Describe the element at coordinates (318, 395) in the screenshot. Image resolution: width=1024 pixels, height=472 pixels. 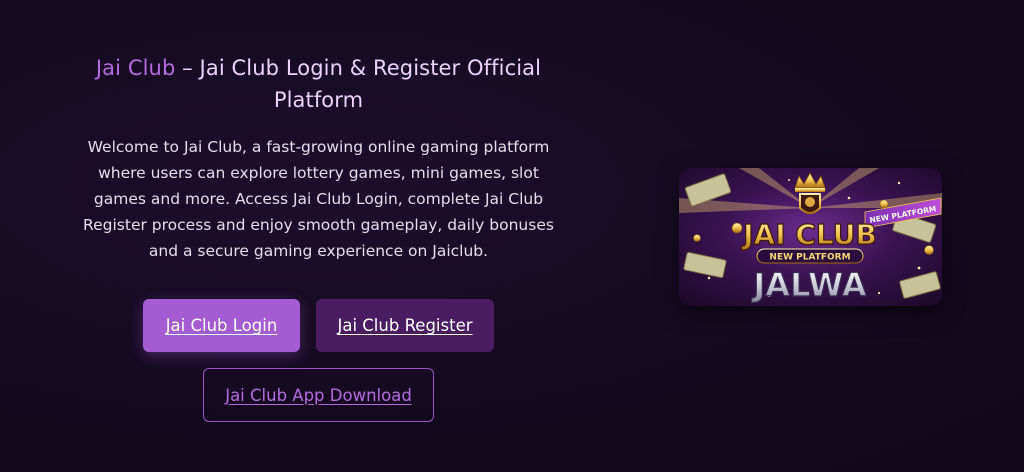
I see `app-download-button: Jai Club App Download` at that location.